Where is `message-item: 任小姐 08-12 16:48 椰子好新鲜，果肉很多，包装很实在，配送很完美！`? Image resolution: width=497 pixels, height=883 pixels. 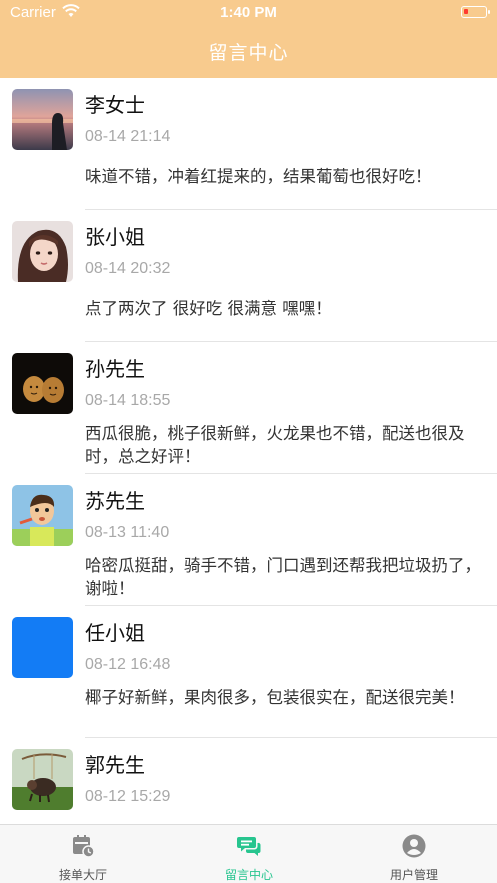 message-item: 任小姐 08-12 16:48 椰子好新鲜，果肉很多，包装很实在，配送很完美！ is located at coordinates (248, 672).